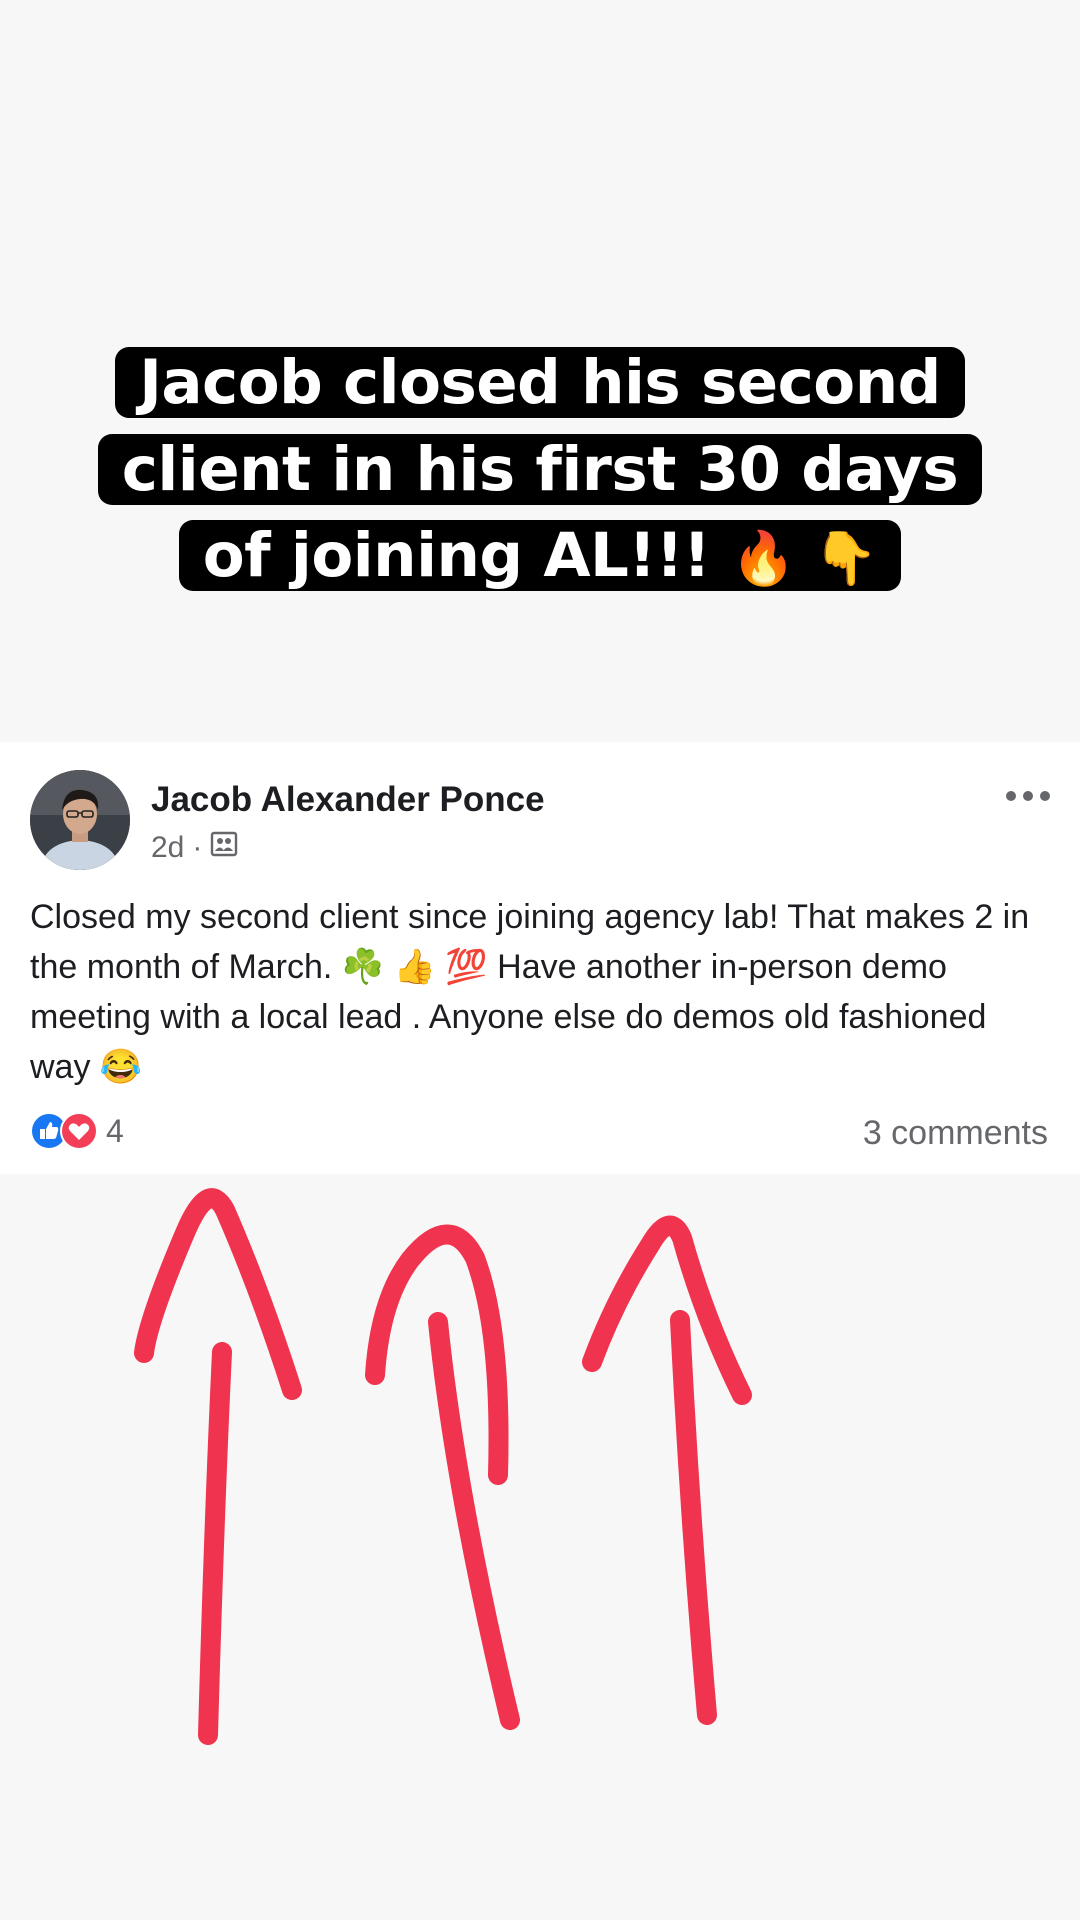 This screenshot has height=1920, width=1080. I want to click on love-reaction-icon, so click(79, 1131).